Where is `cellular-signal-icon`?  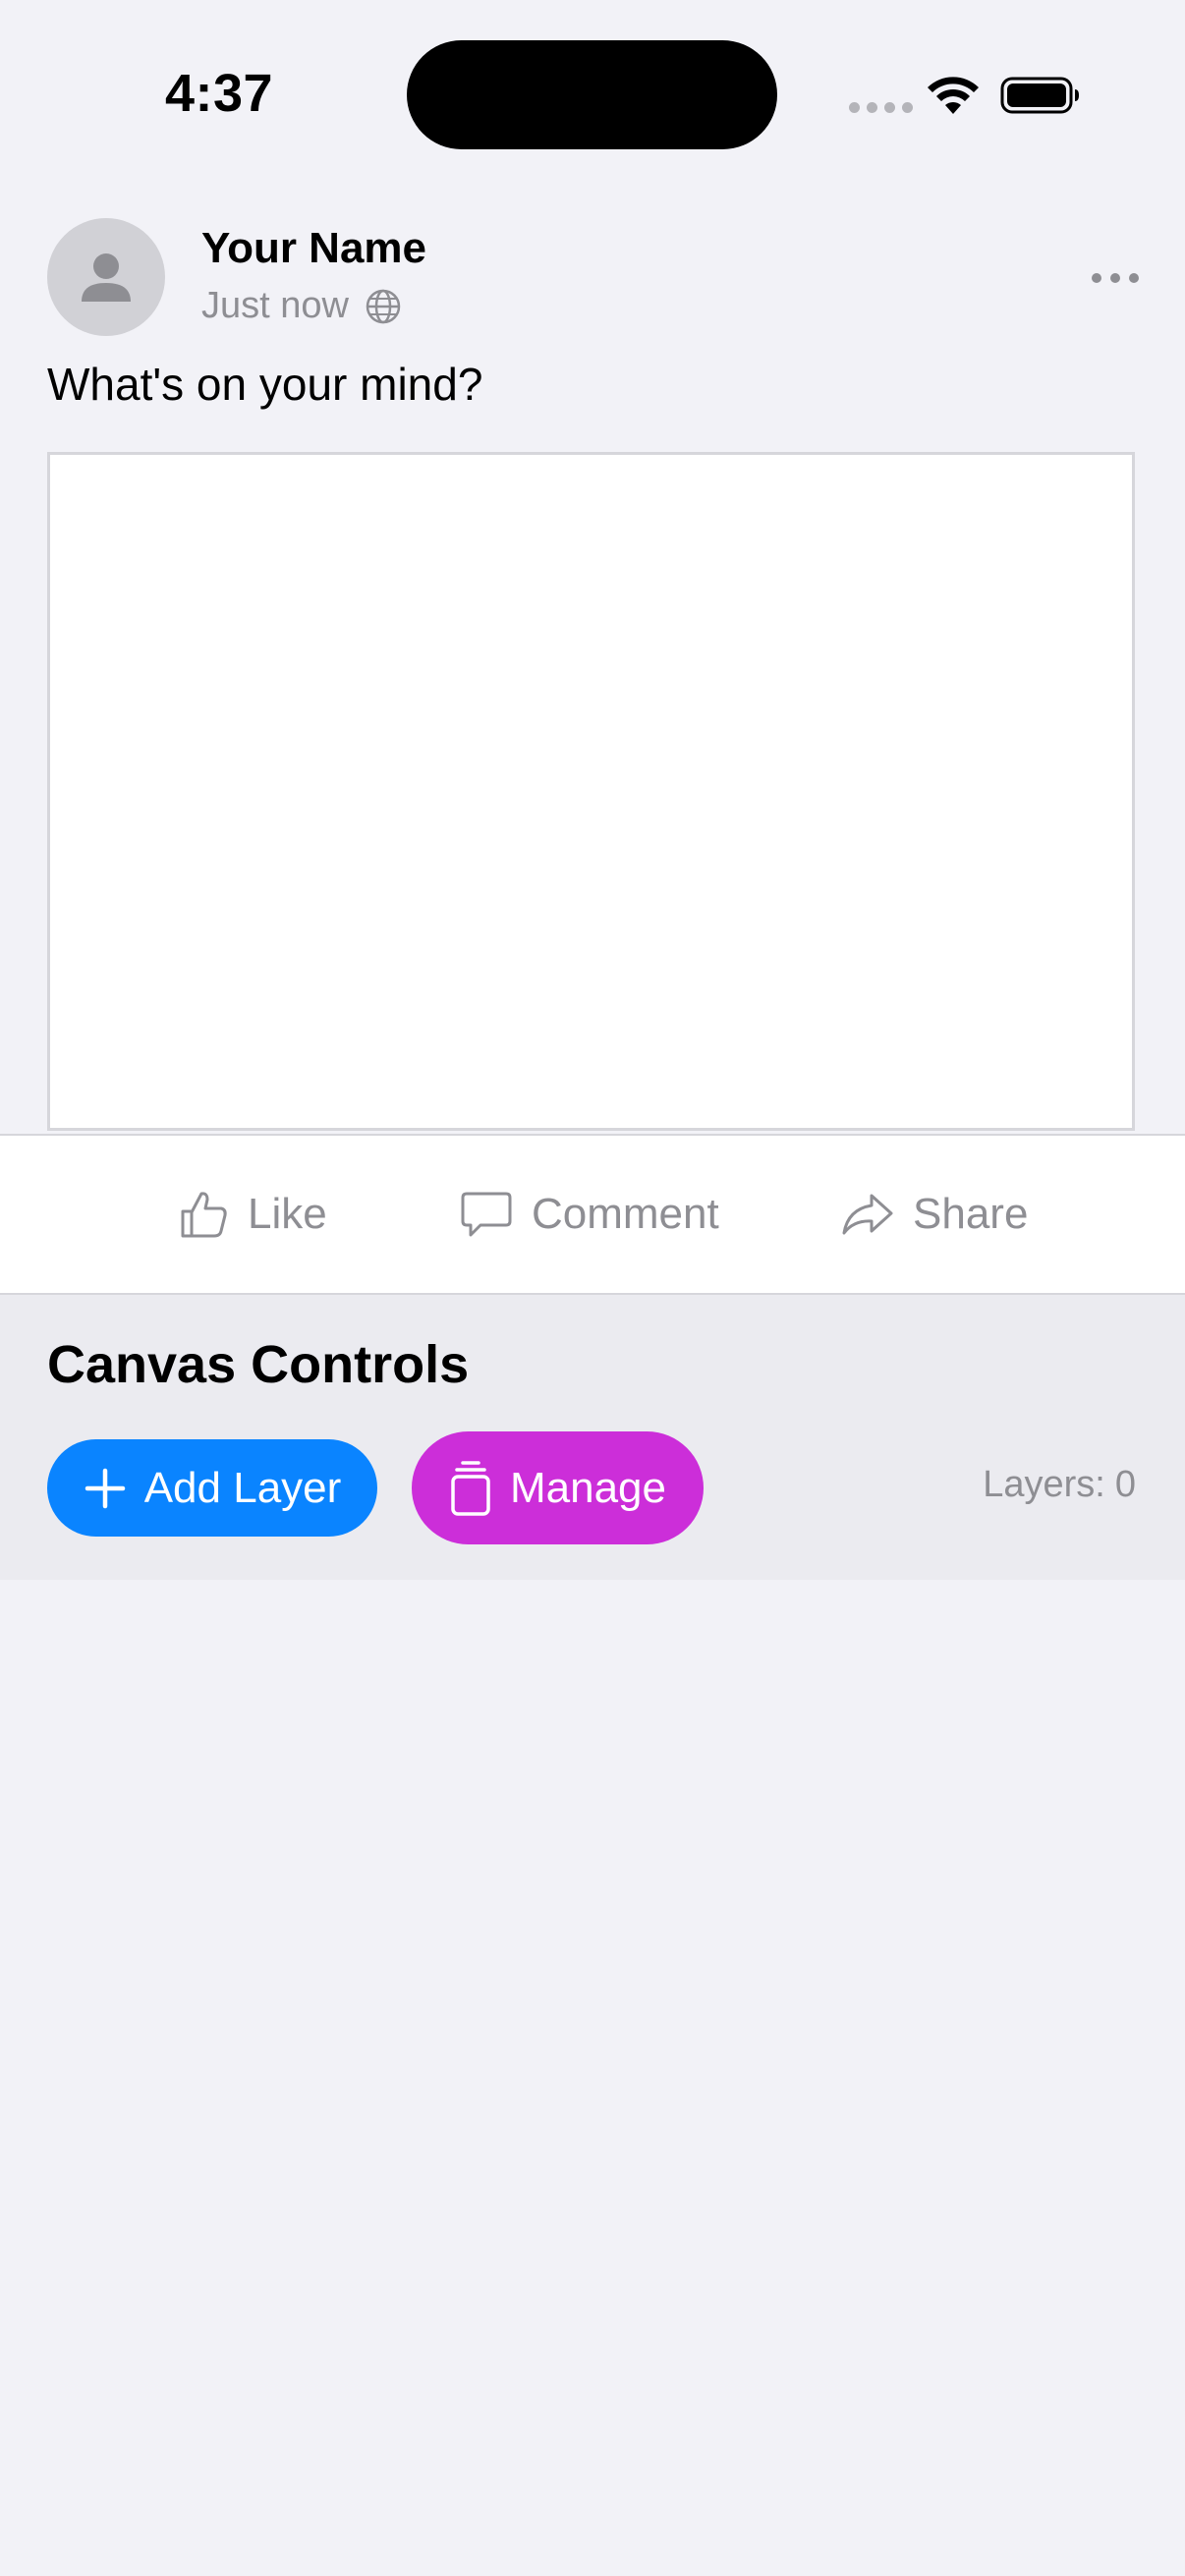 cellular-signal-icon is located at coordinates (881, 107).